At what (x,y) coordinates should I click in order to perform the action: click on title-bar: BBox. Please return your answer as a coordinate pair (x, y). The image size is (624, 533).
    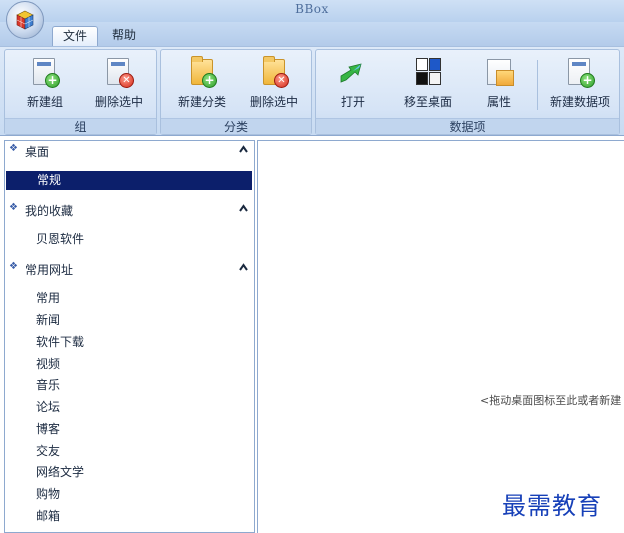
    Looking at the image, I should click on (312, 11).